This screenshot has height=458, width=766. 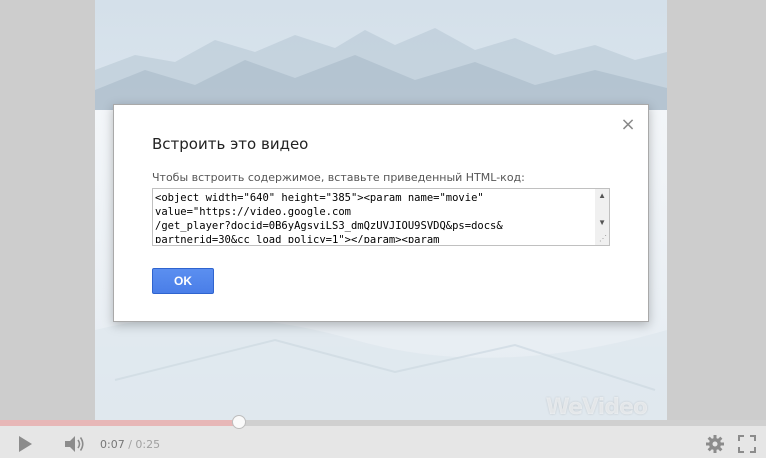 I want to click on ok-button: OK, so click(x=183, y=281).